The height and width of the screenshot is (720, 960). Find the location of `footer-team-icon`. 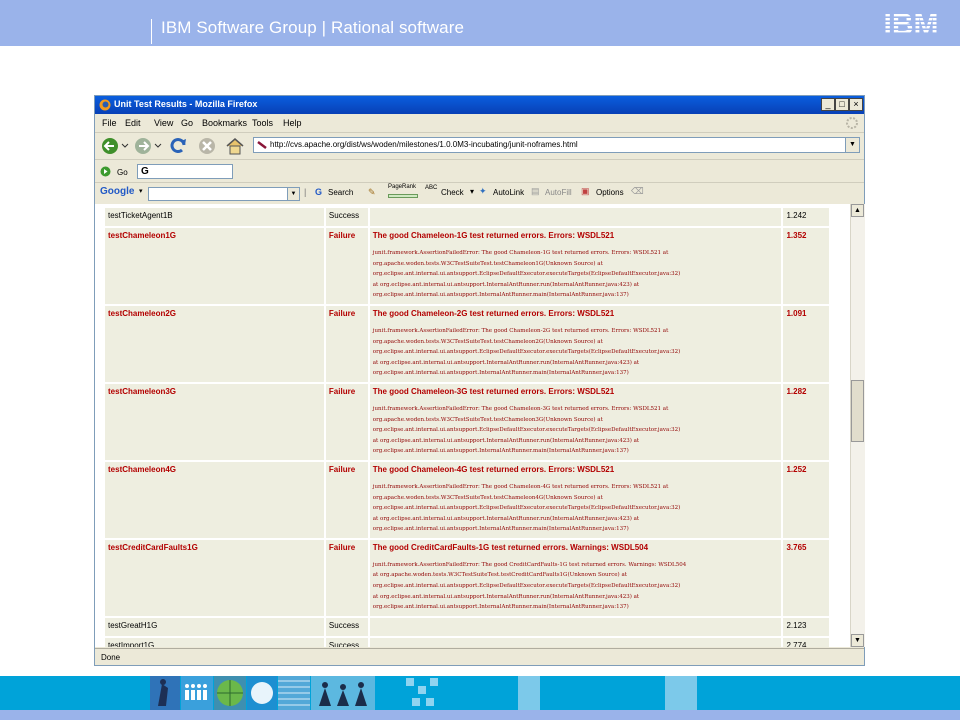

footer-team-icon is located at coordinates (343, 693).